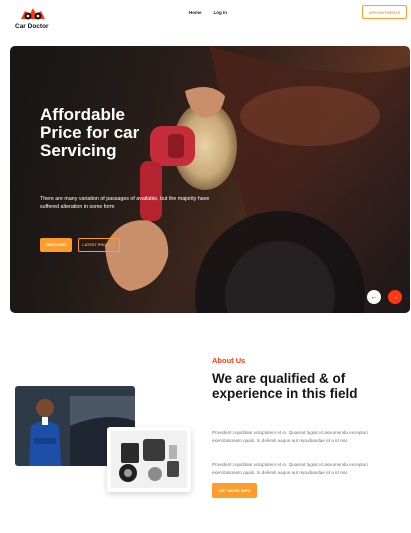  I want to click on nav-log-in: Log In, so click(221, 12).